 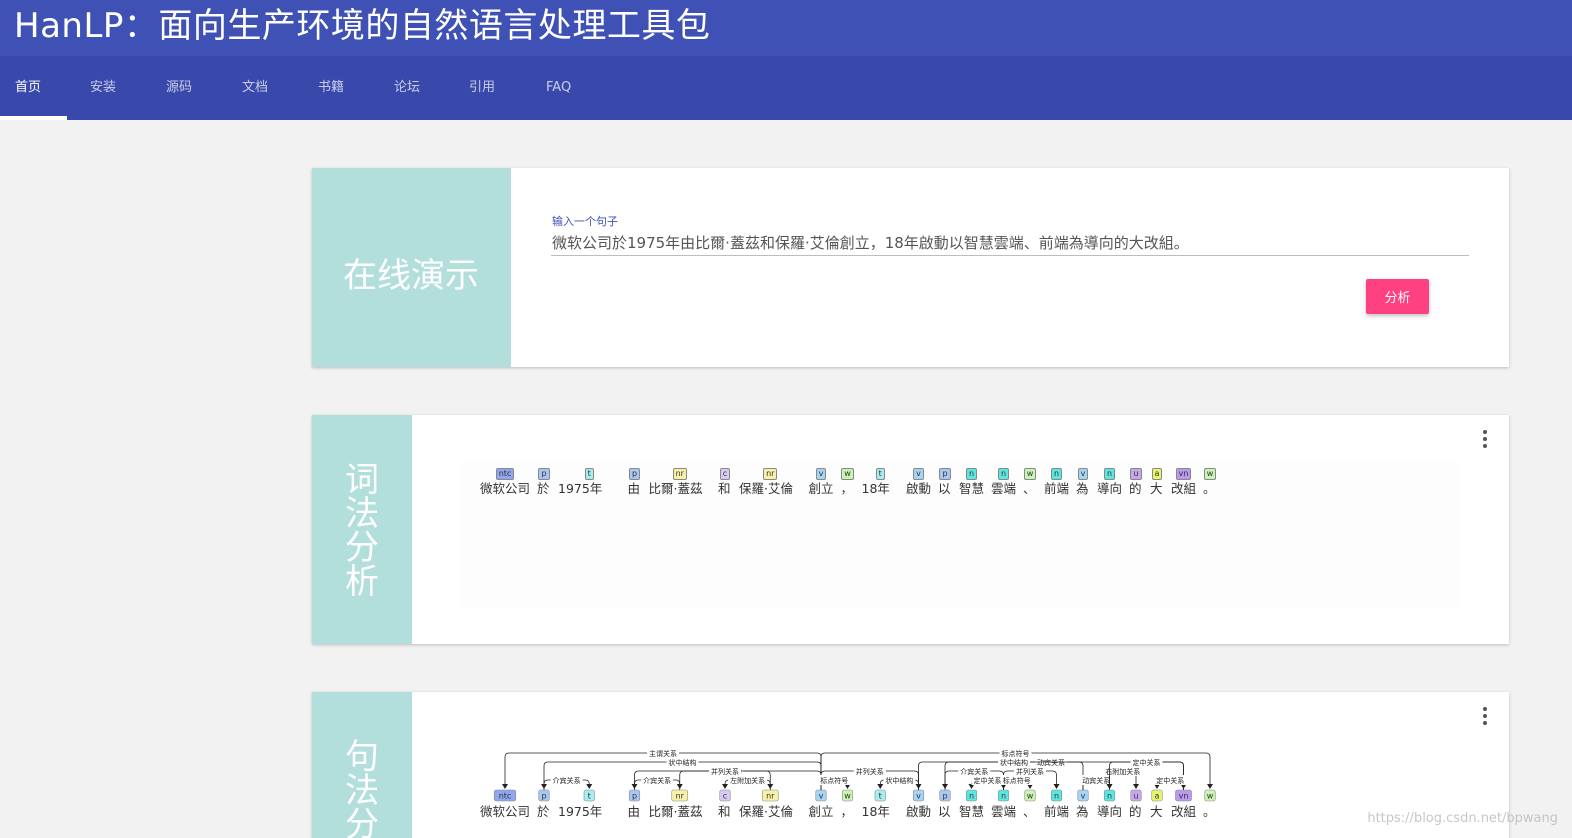 I want to click on lexical-section-title: 词法分析, so click(x=362, y=531).